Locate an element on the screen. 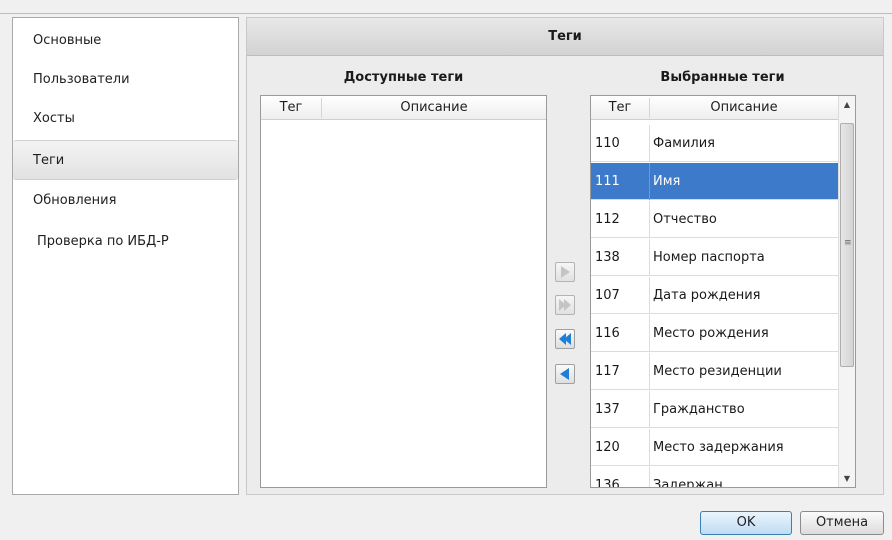  table-row: 107 Дата рождения is located at coordinates (722, 295).